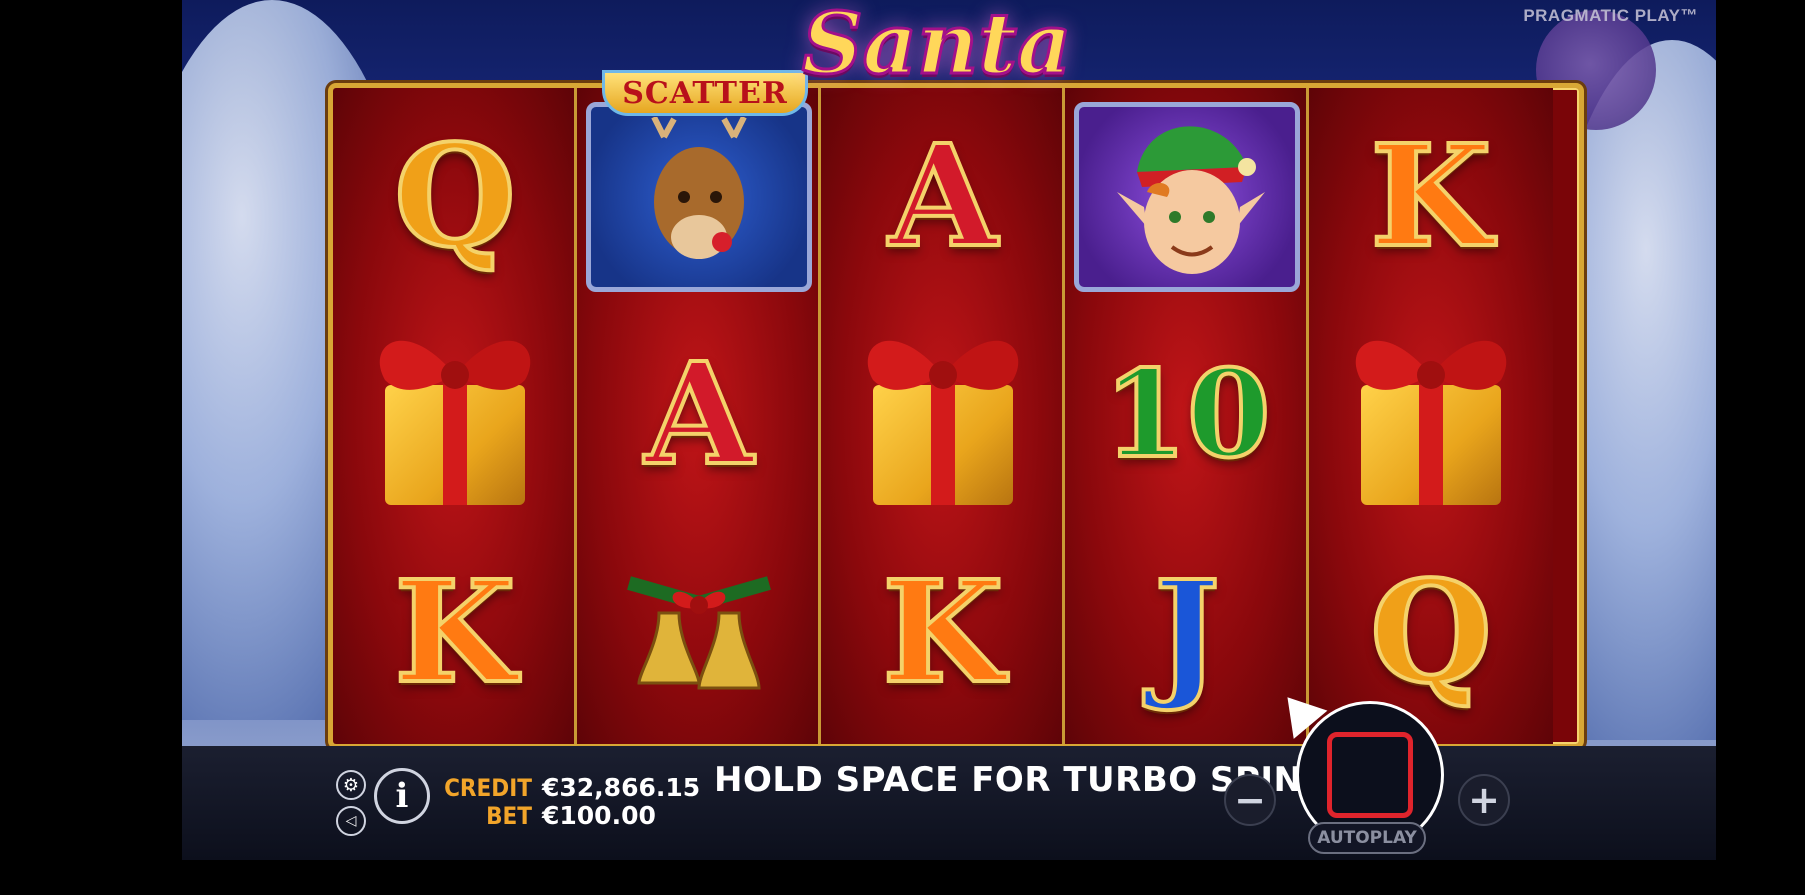 This screenshot has height=895, width=1805. I want to click on reel-2: A, so click(699, 416).